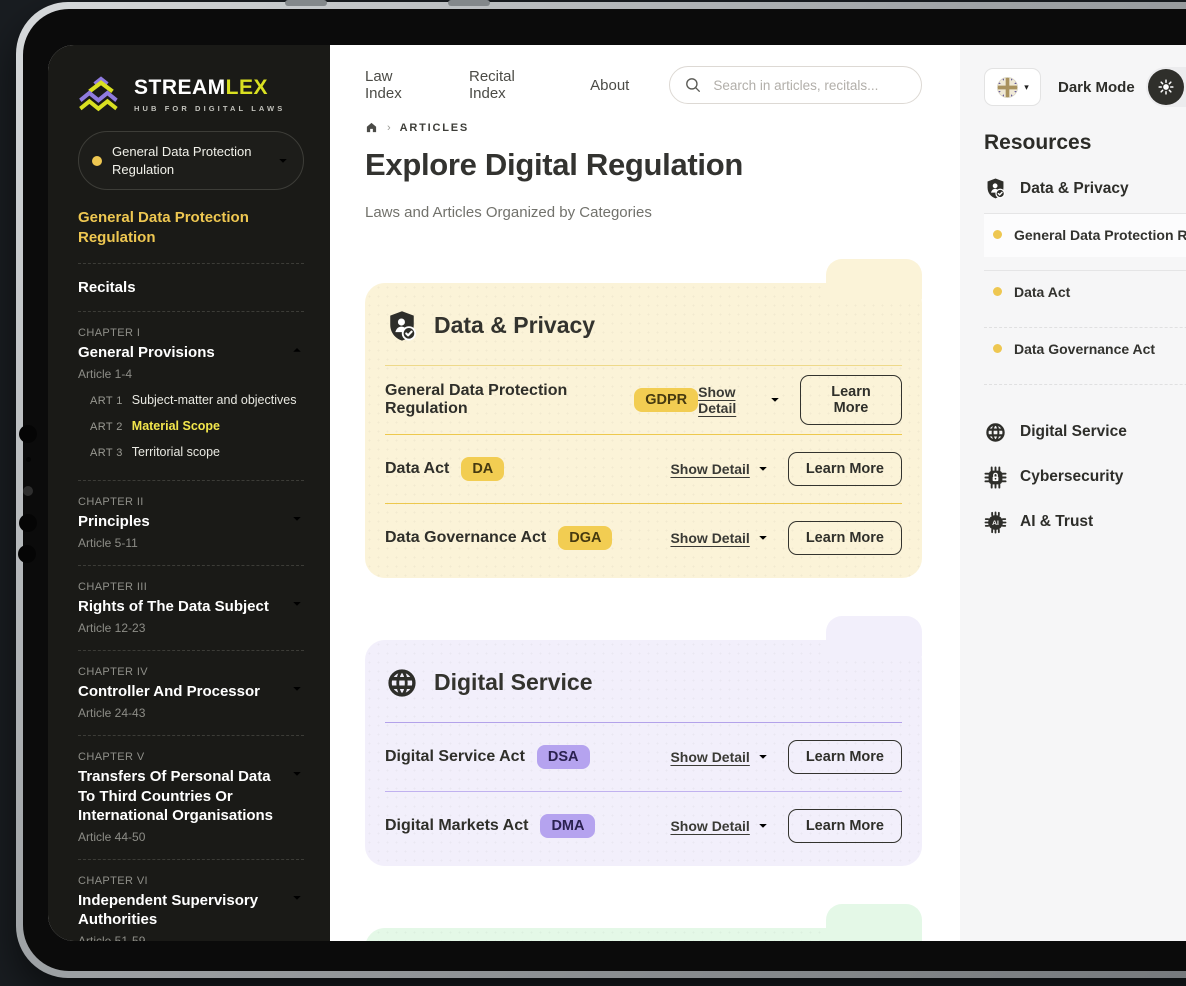 The image size is (1186, 986). I want to click on resource-link: General Data Protection Regulation, so click(1085, 235).